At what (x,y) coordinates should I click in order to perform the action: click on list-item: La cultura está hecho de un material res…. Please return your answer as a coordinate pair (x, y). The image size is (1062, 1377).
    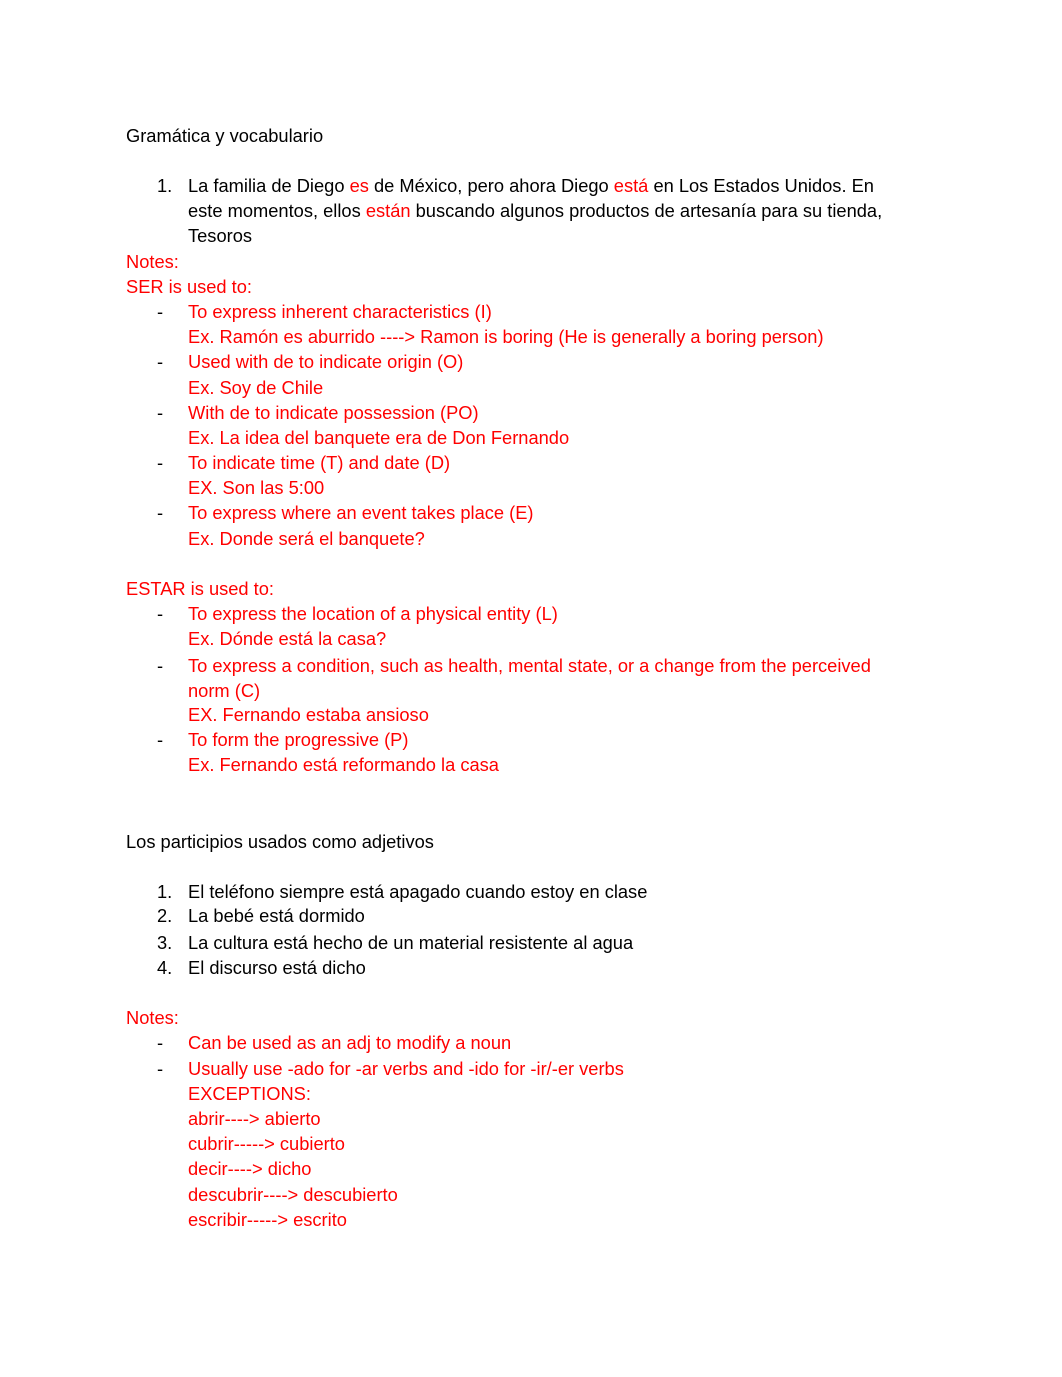
    Looking at the image, I should click on (411, 942).